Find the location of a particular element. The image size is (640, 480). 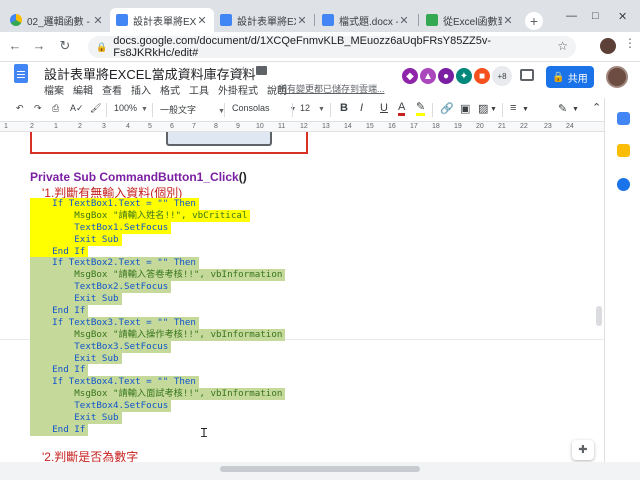

more-collaborators-badge: +8 is located at coordinates (502, 76).